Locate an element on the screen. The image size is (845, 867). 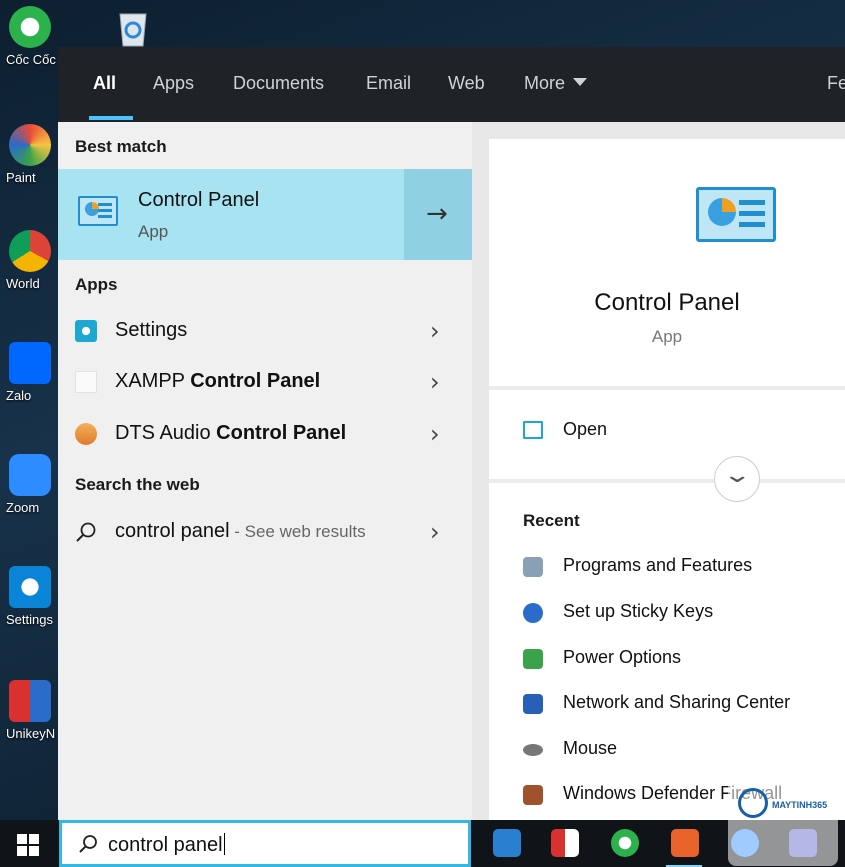
desktop-icon-paint: Paint is located at coordinates (30, 154).